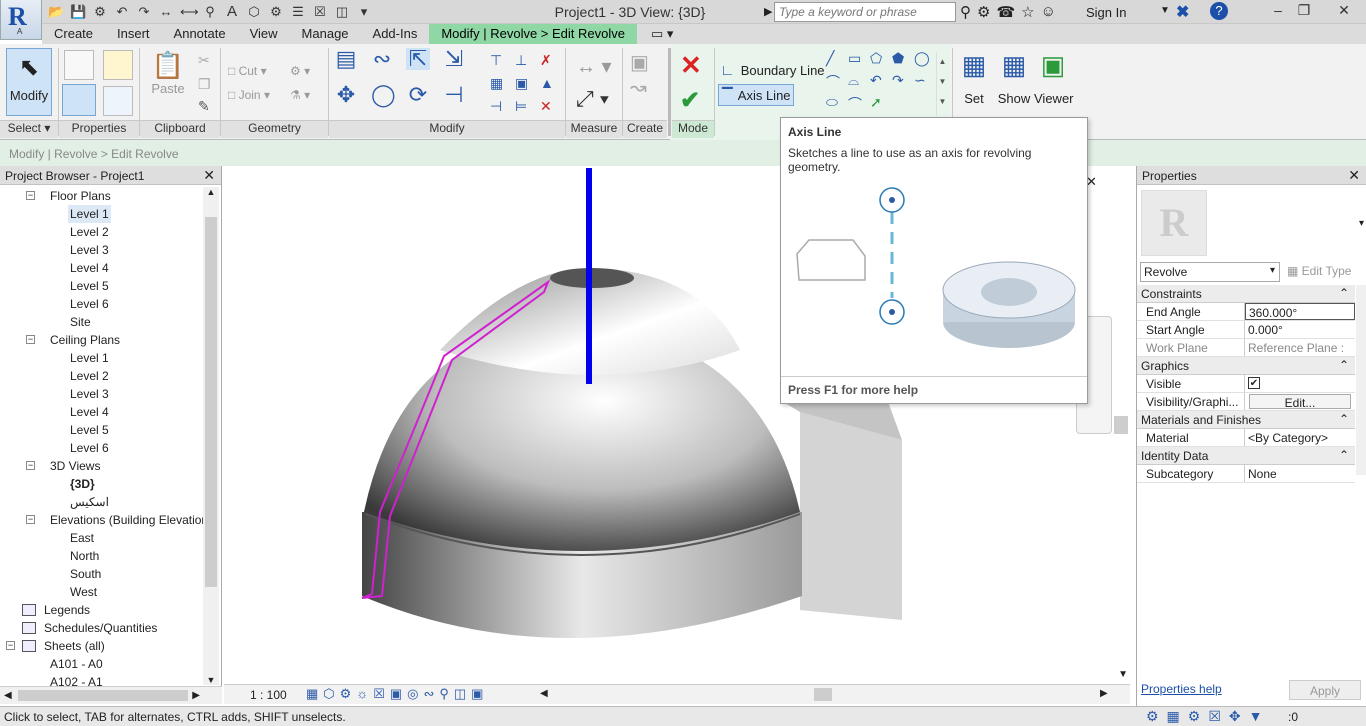 This screenshot has height=726, width=1366. Describe the element at coordinates (974, 78) in the screenshot. I see `set-work-plane-button: ▦ Set` at that location.